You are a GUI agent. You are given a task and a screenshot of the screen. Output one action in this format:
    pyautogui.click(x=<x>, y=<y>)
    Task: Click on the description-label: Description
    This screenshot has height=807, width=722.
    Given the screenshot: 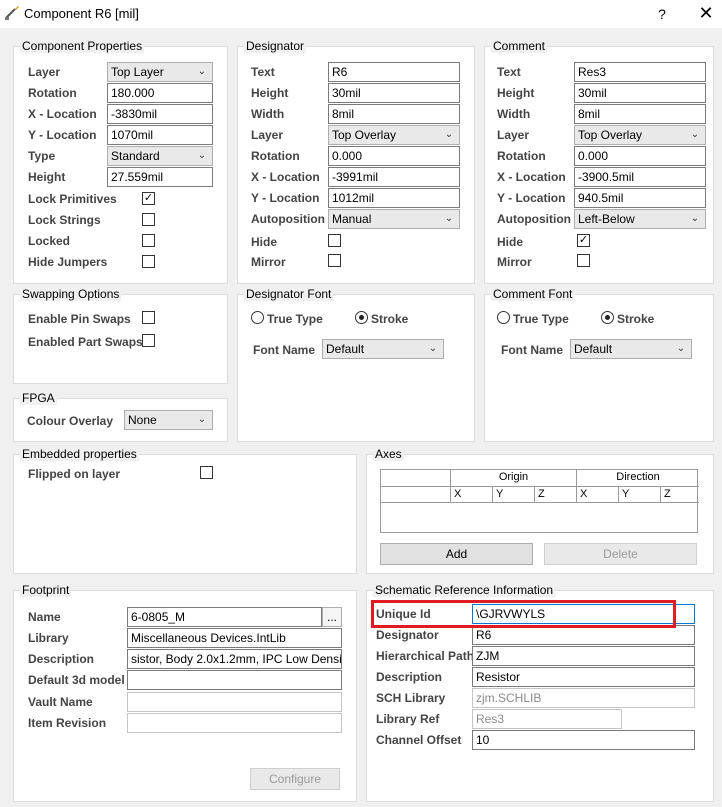 What is the action you would take?
    pyautogui.click(x=409, y=677)
    